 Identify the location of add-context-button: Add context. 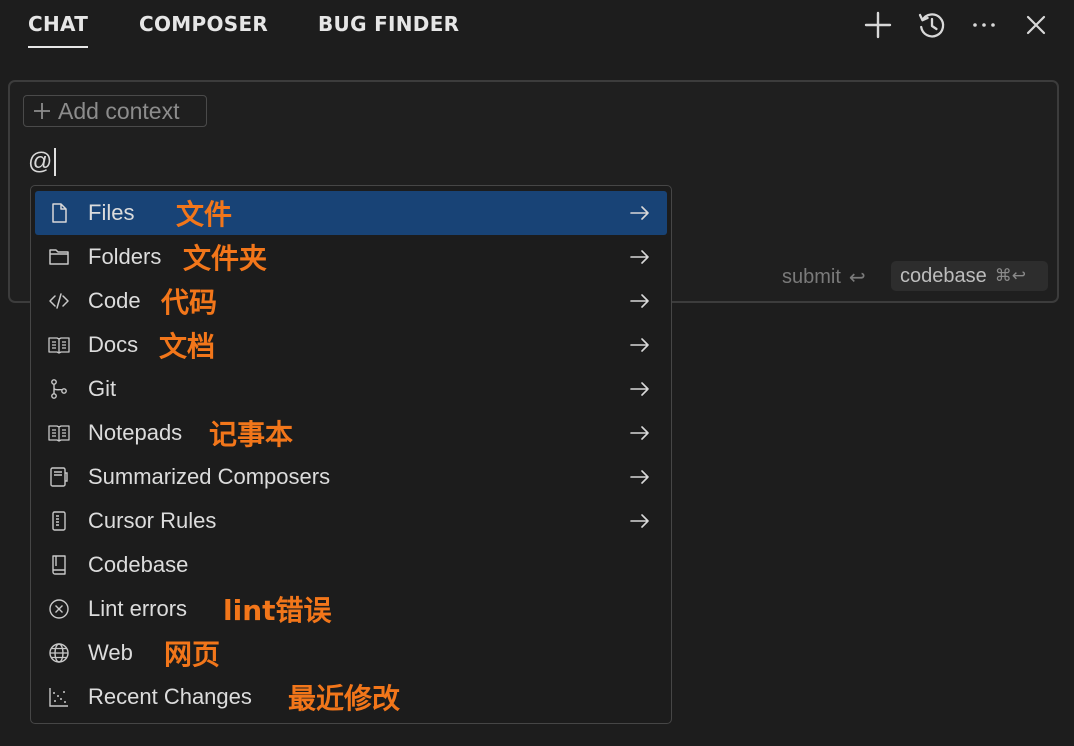
(115, 111).